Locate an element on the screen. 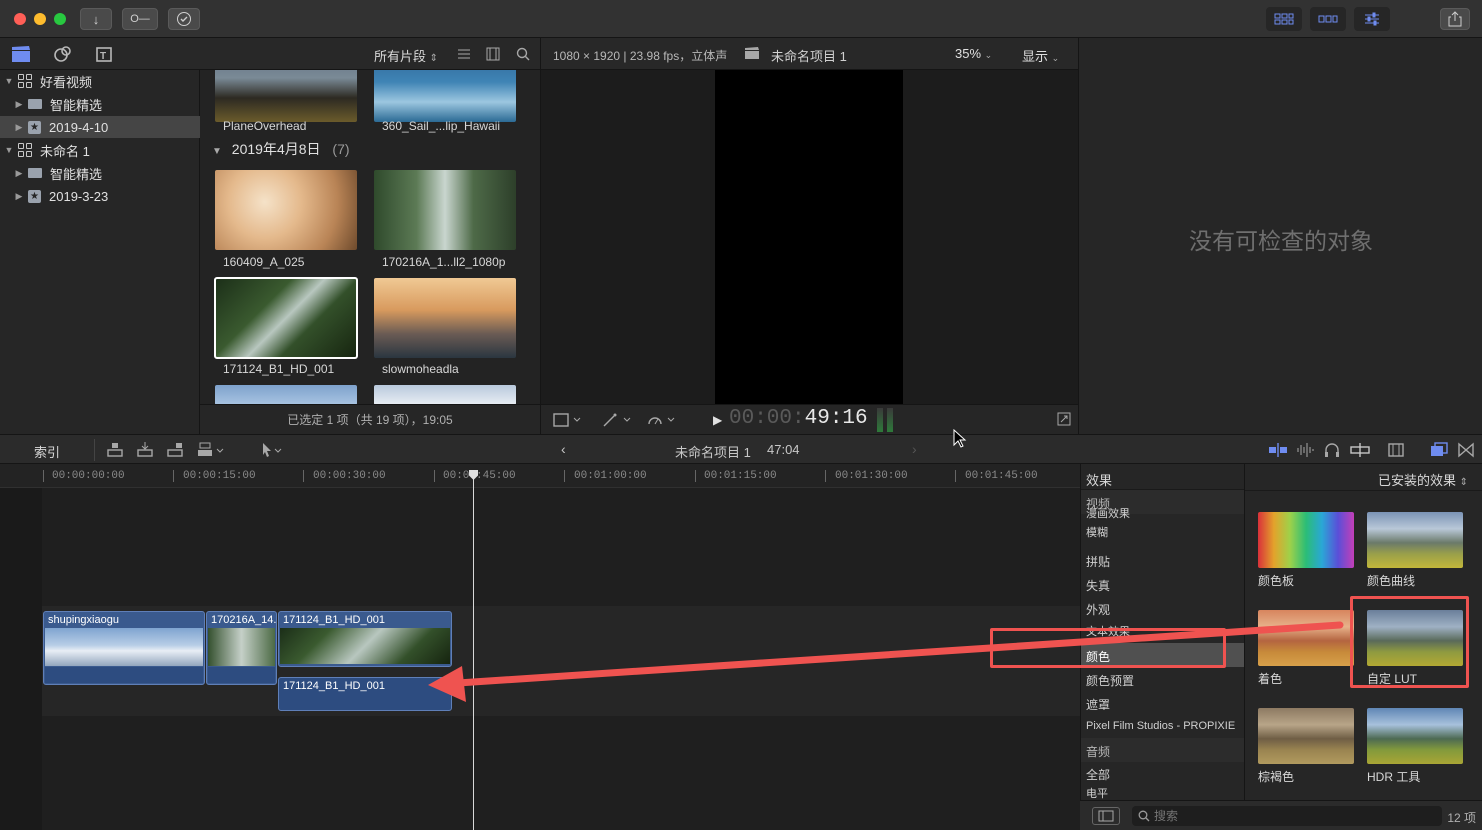  solo-toggle is located at coordinates (1332, 451).